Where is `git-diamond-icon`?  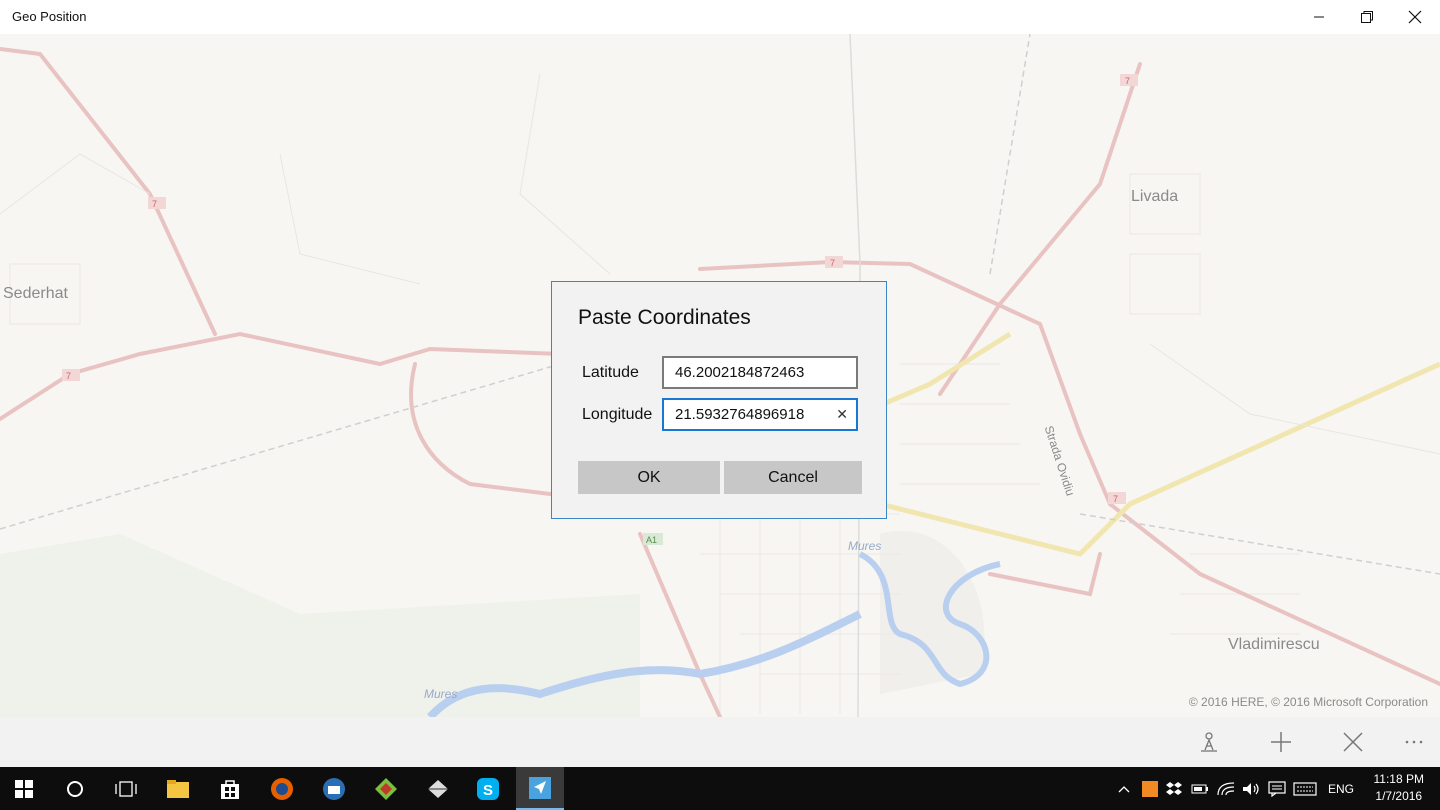
git-diamond-icon is located at coordinates (386, 788).